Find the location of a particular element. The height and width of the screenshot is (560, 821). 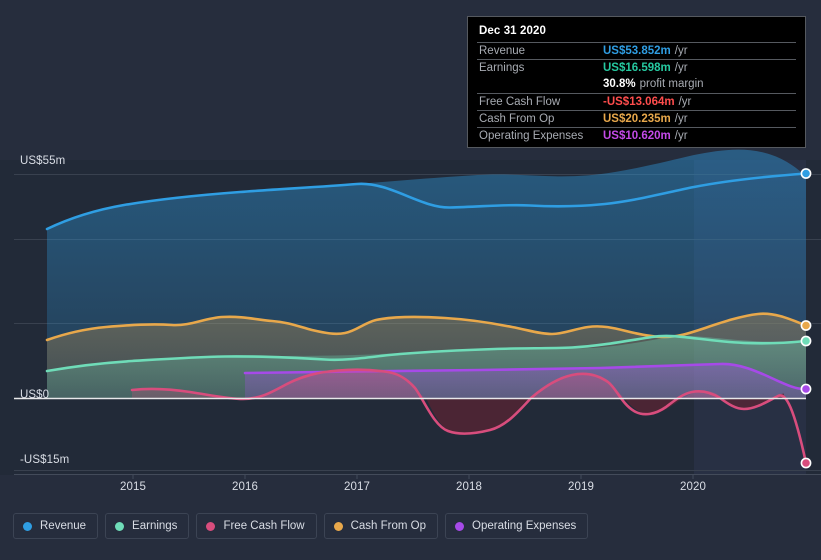

tooltip-unit-free-cash-flow: /yr is located at coordinates (685, 101).